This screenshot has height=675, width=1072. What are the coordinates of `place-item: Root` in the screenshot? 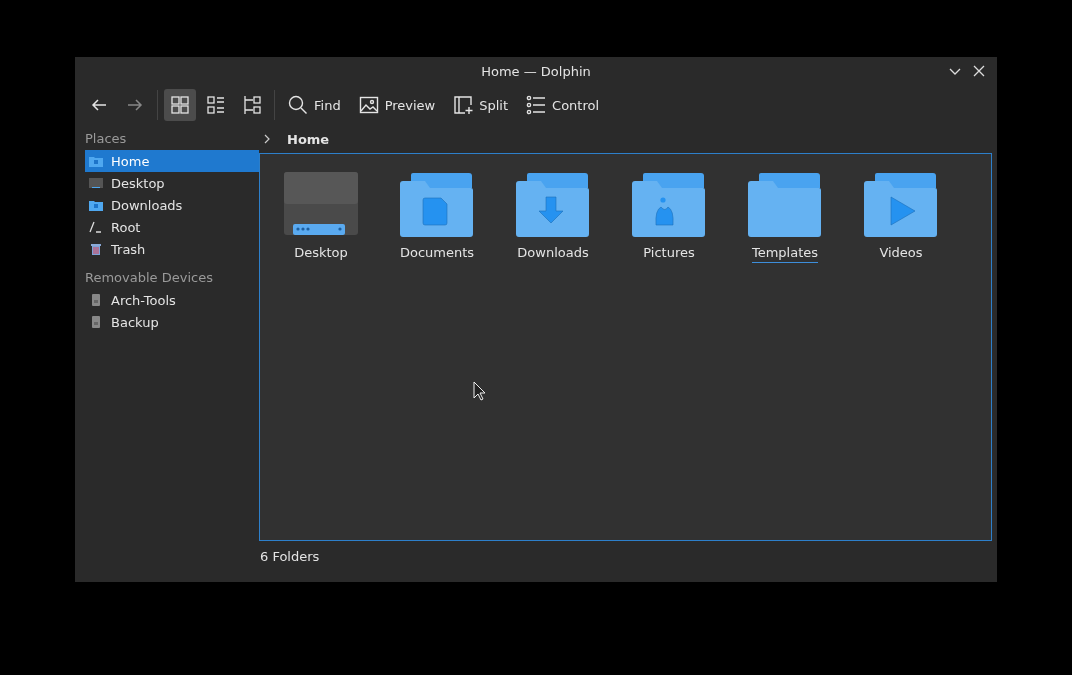 It's located at (172, 227).